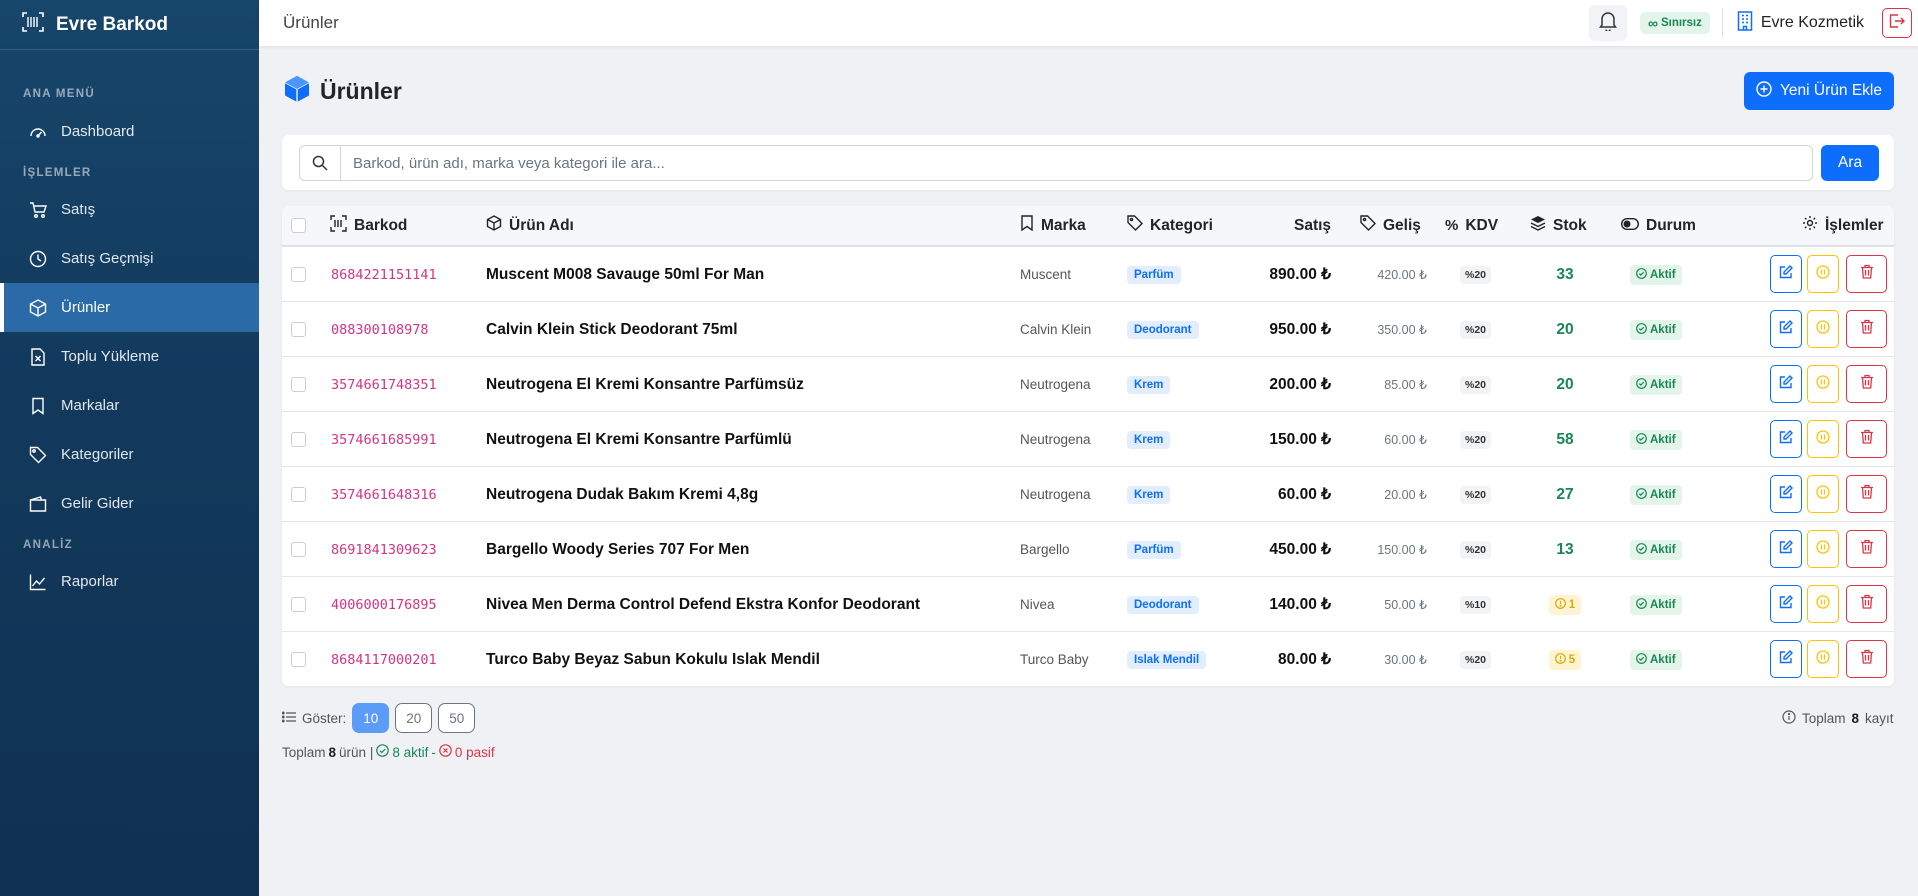 The image size is (1918, 896). What do you see at coordinates (1471, 225) in the screenshot?
I see `column-header-vat: % KDV` at bounding box center [1471, 225].